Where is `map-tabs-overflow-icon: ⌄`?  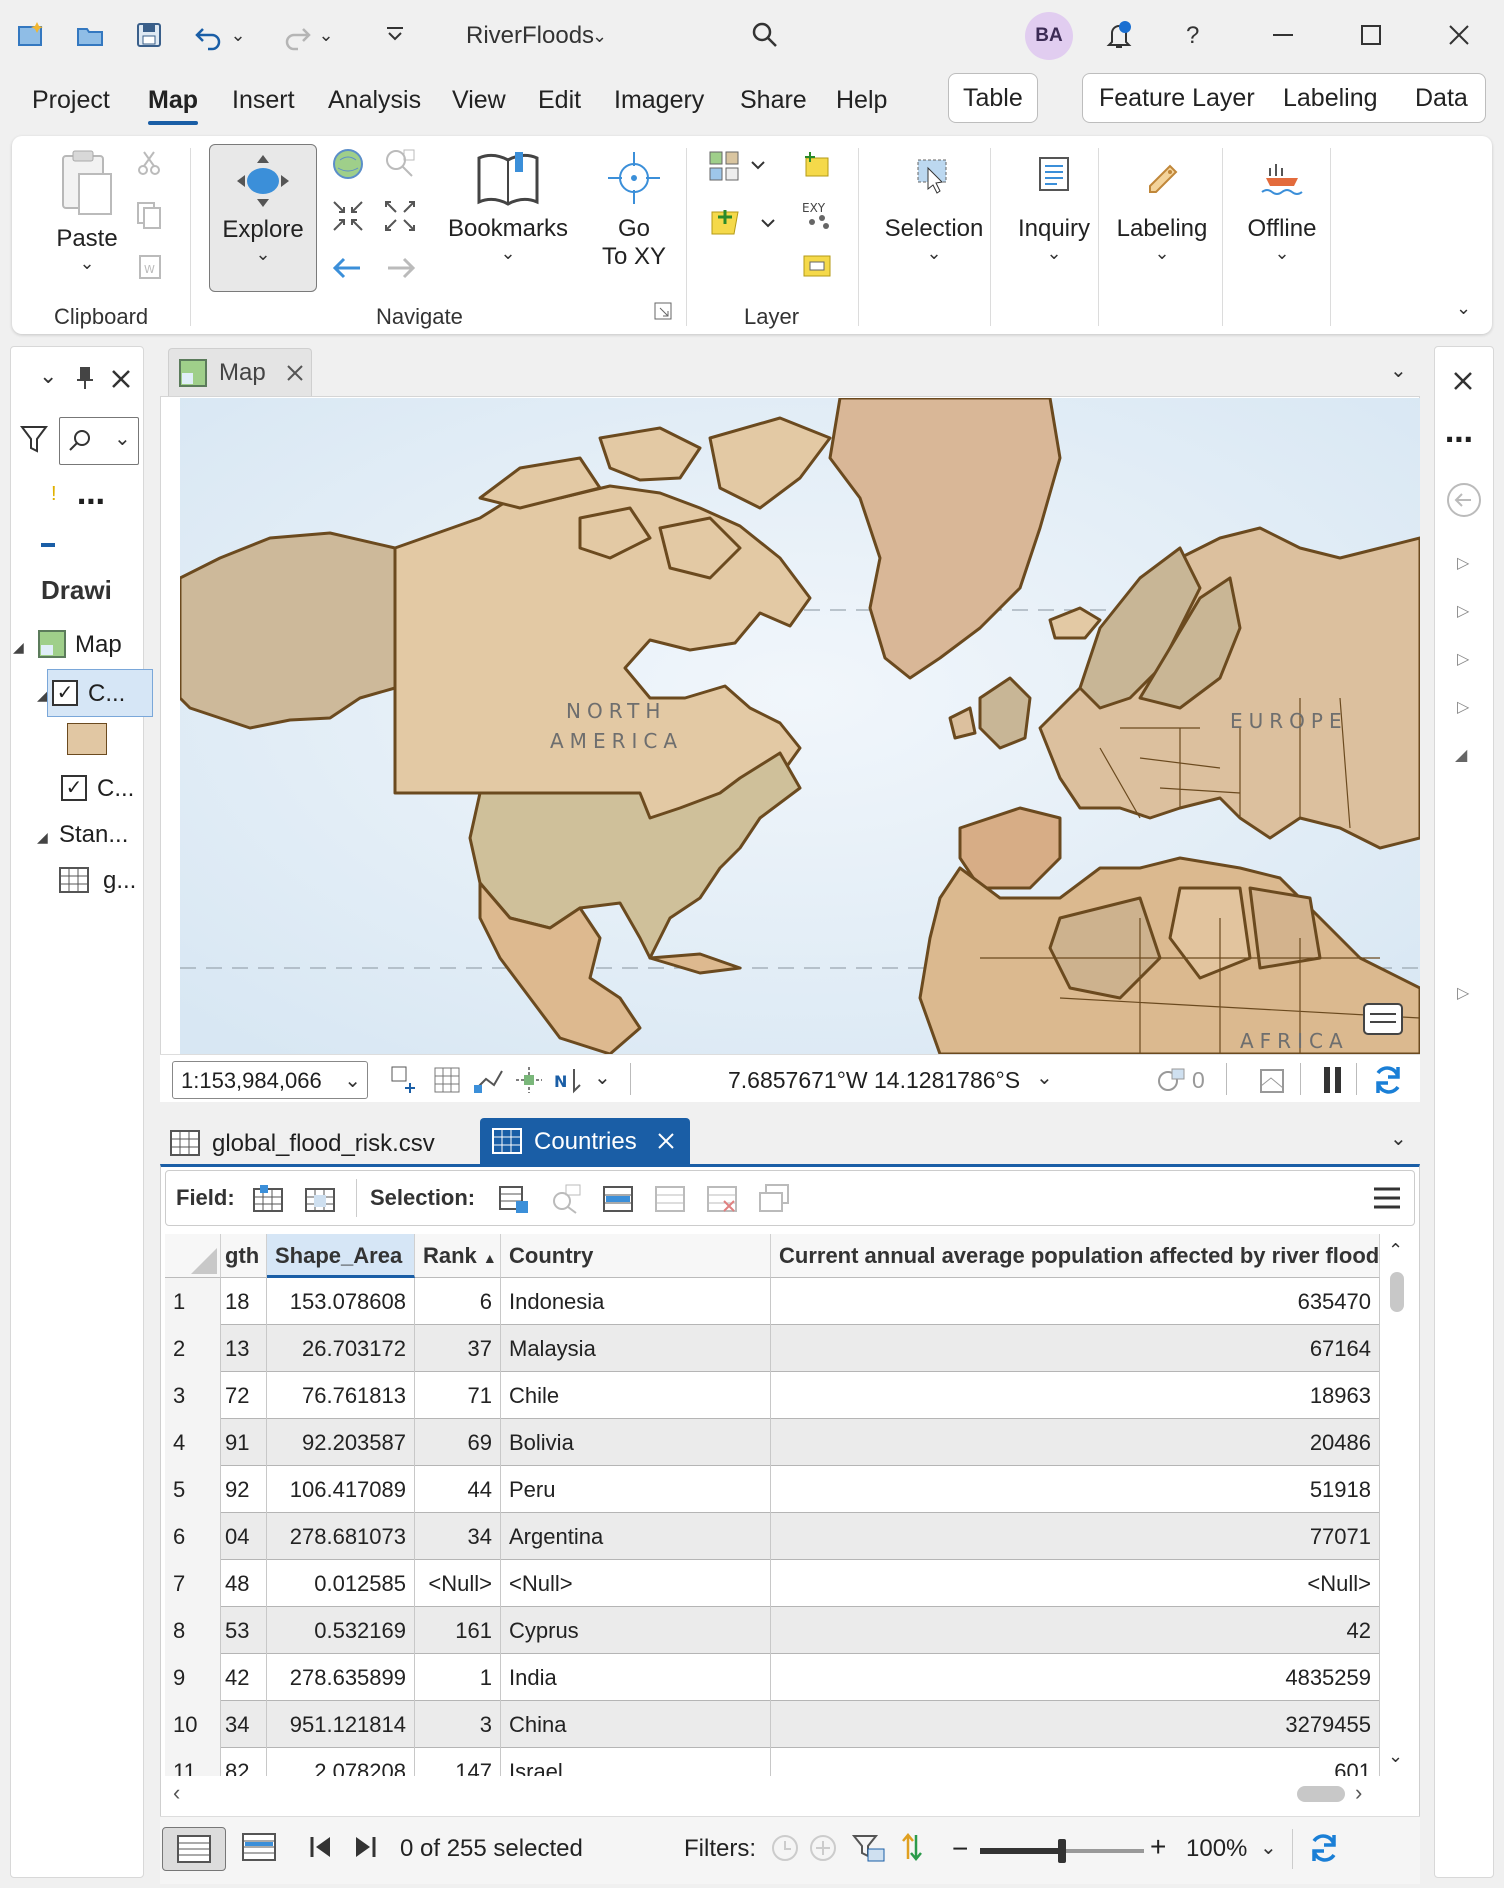
map-tabs-overflow-icon: ⌄ is located at coordinates (1398, 370).